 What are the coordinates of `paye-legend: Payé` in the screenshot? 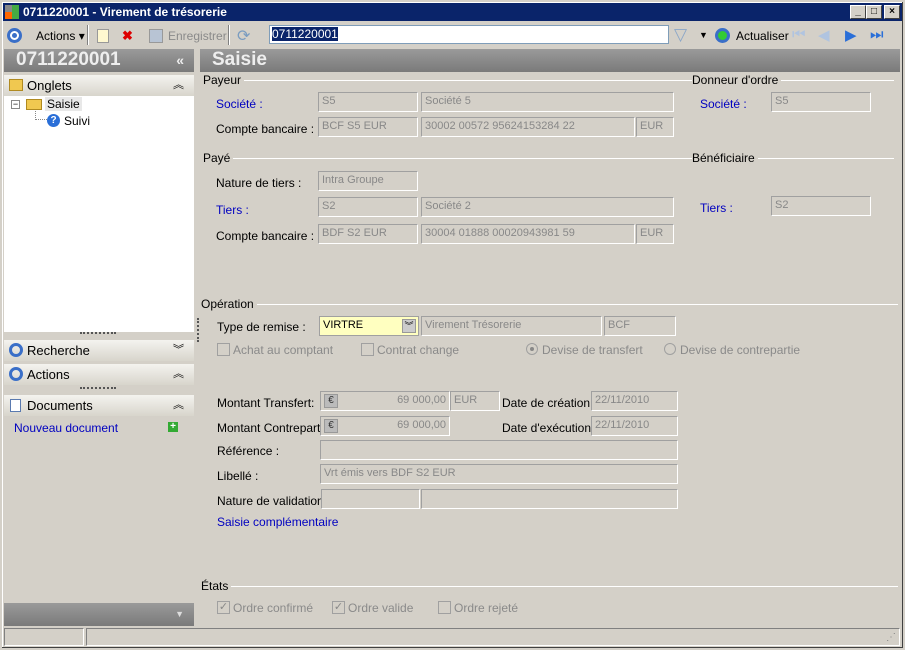 It's located at (218, 158).